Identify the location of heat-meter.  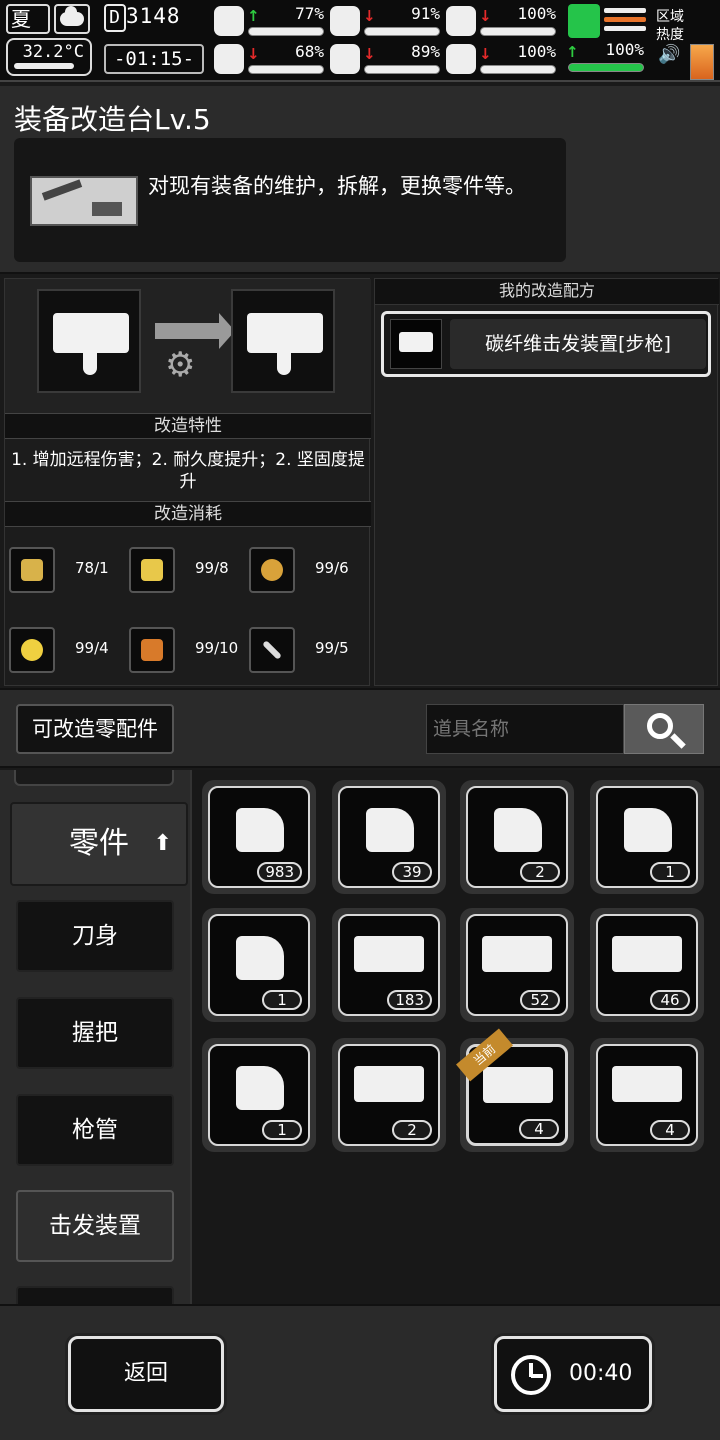
(702, 62).